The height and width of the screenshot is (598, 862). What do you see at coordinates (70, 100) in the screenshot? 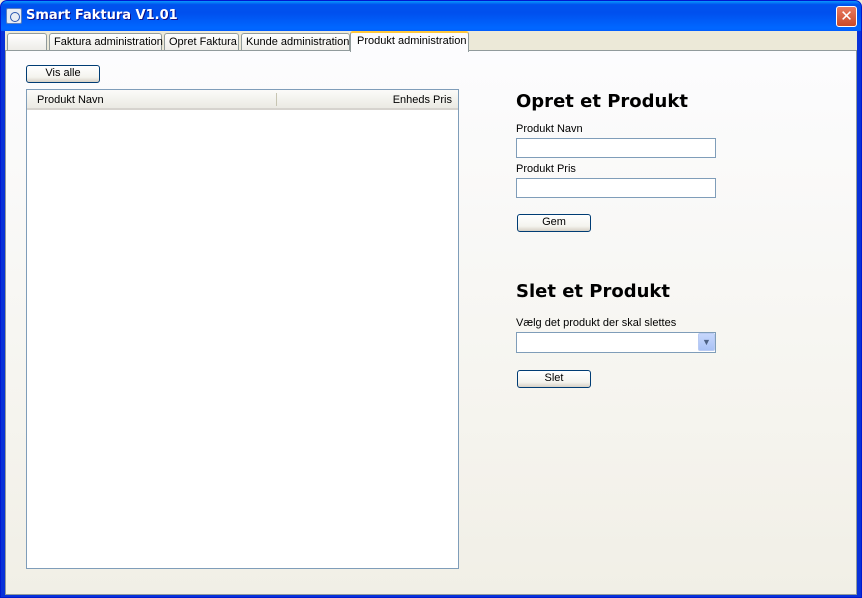
I see `column-header-product-name: Produkt Navn` at bounding box center [70, 100].